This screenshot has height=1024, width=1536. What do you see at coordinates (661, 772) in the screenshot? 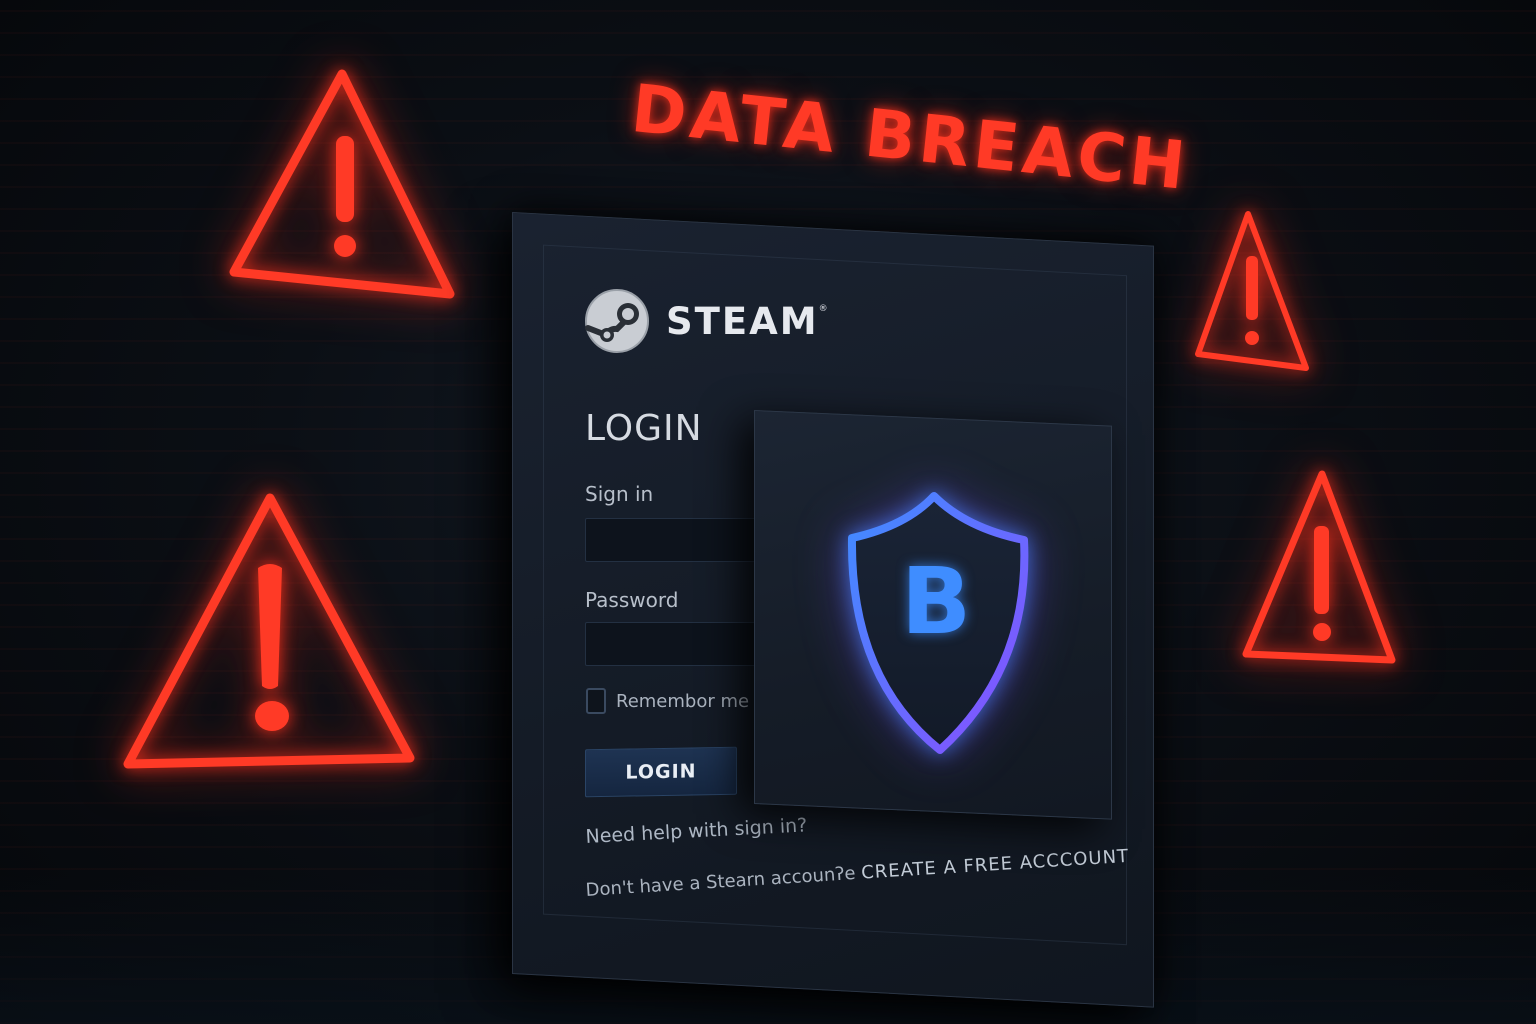
I see `login-button: LOGIN` at bounding box center [661, 772].